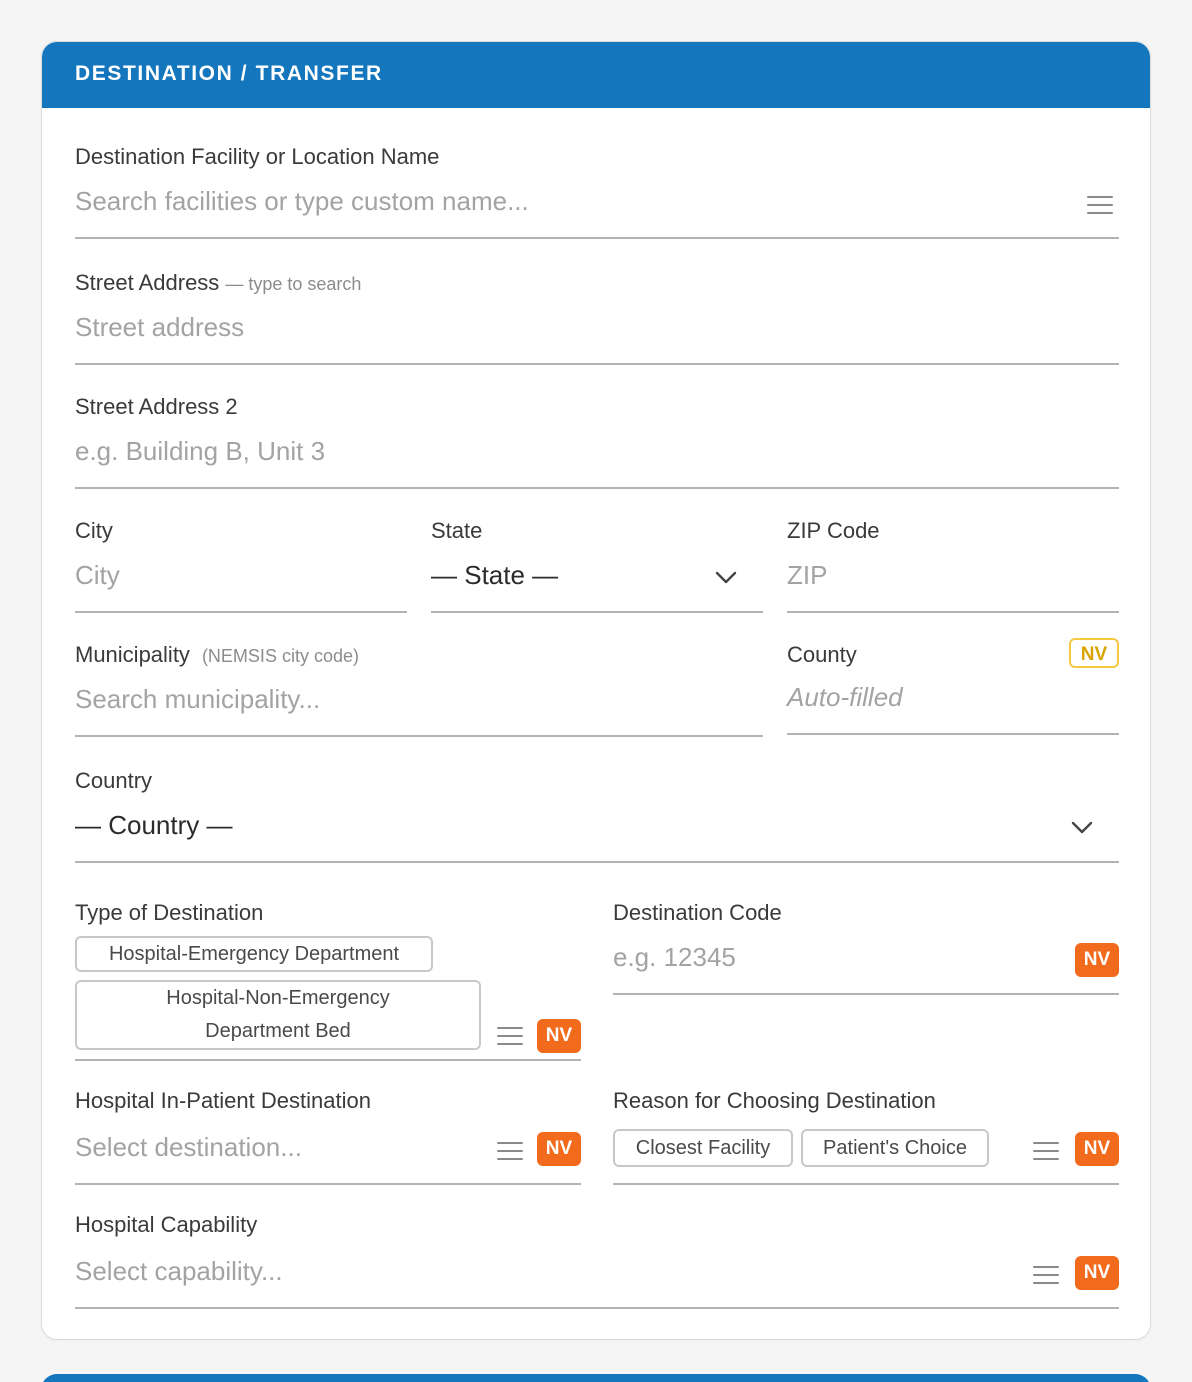 This screenshot has width=1192, height=1382. Describe the element at coordinates (280, 656) in the screenshot. I see `municipality-hint: (NEMSIS city code)` at that location.